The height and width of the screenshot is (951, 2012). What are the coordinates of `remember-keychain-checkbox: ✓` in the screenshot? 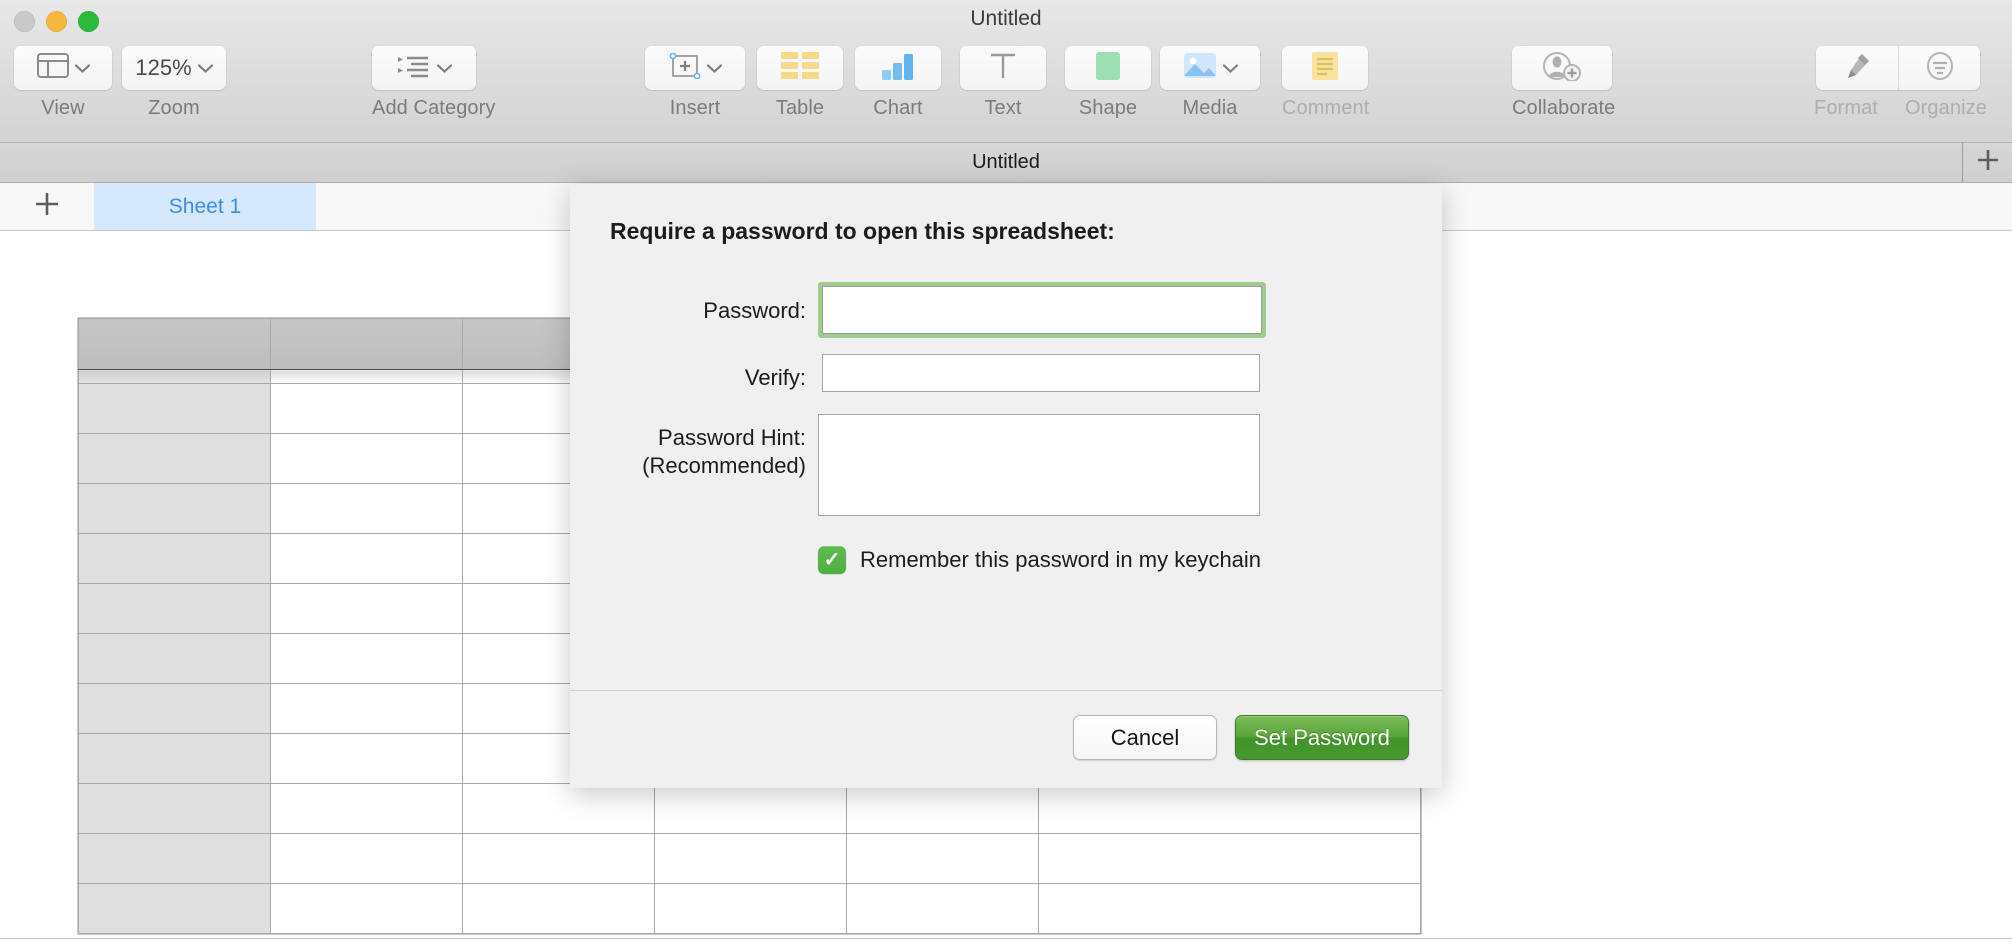 It's located at (832, 560).